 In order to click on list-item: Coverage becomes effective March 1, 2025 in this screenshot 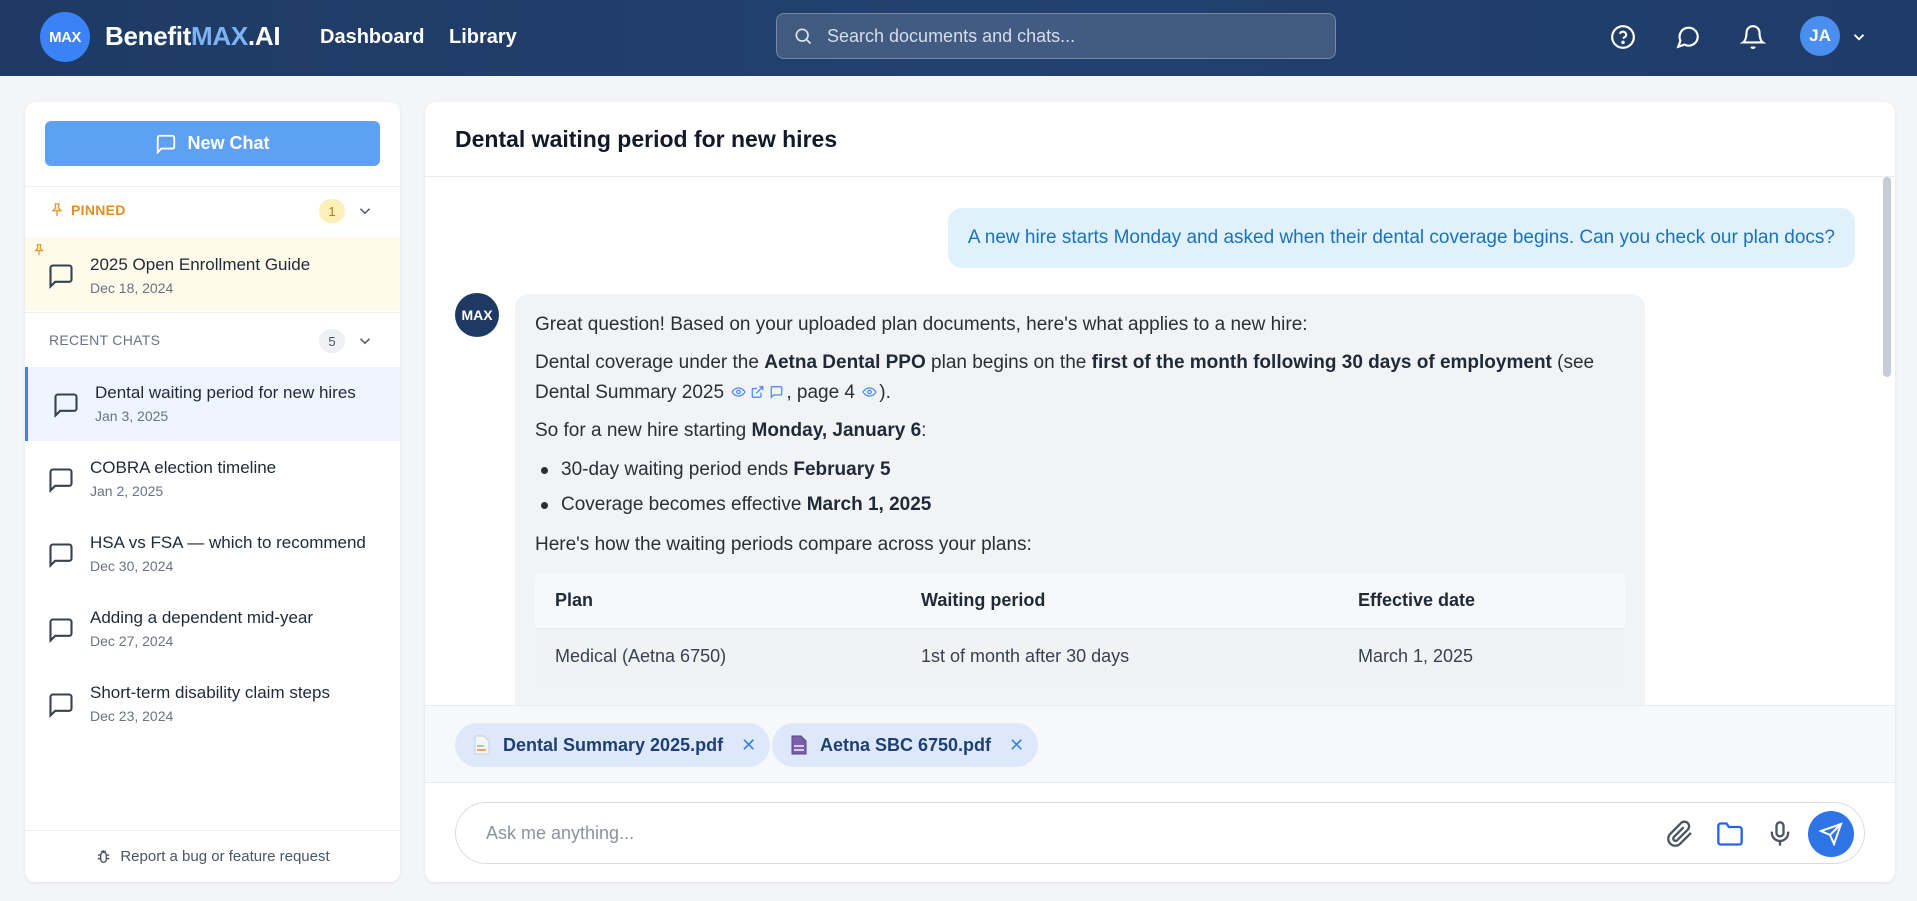, I will do `click(1080, 504)`.